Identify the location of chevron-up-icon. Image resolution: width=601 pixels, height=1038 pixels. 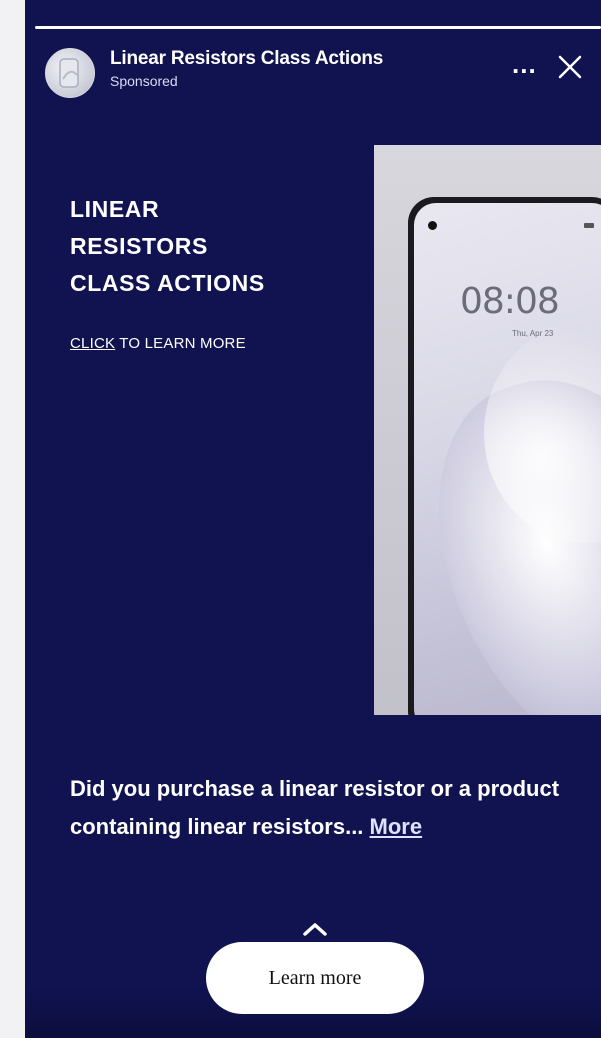
(315, 929).